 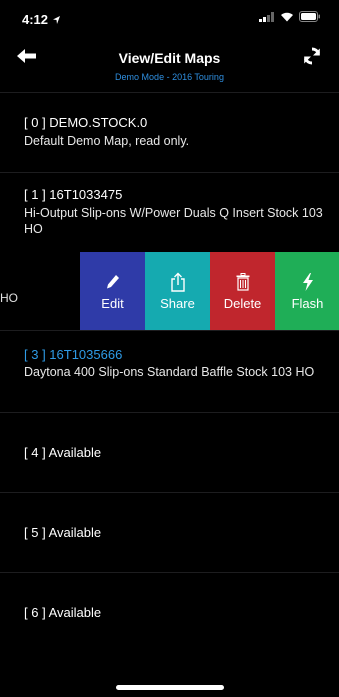 What do you see at coordinates (169, 531) in the screenshot?
I see `list-item: [ 5 ] Available` at bounding box center [169, 531].